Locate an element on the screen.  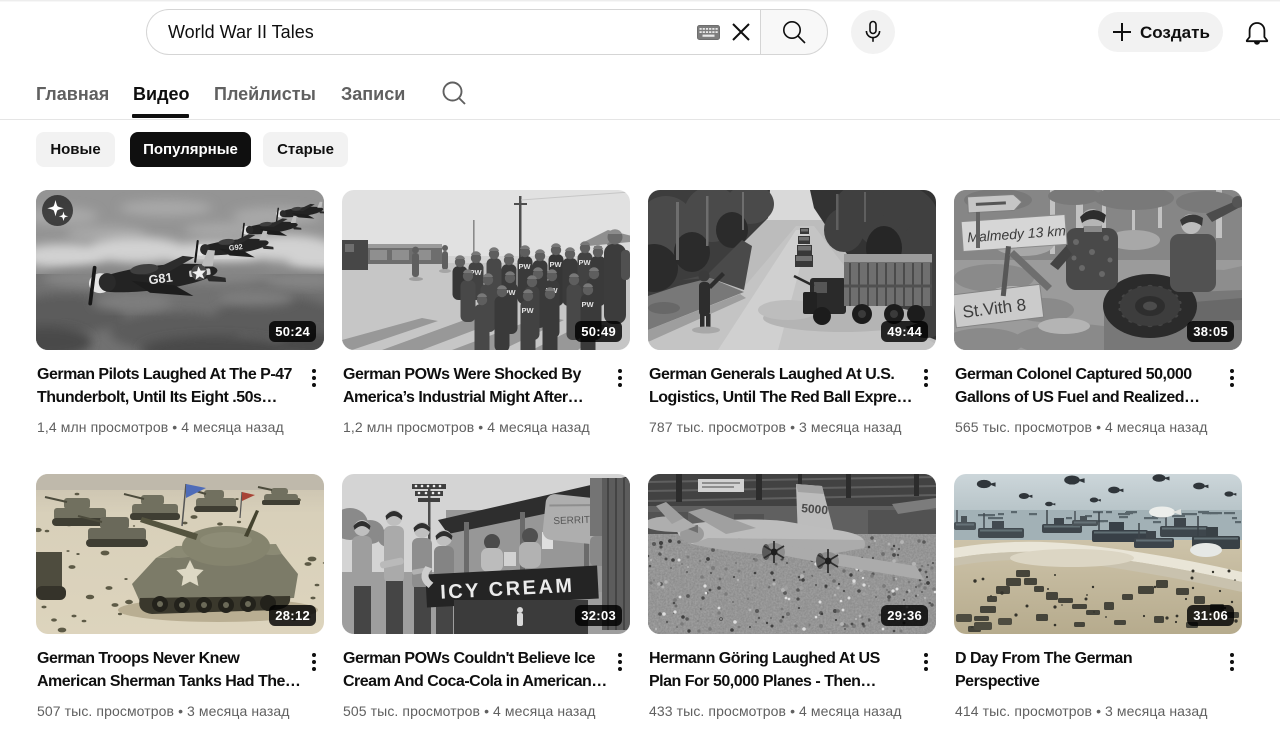
svg-text: SERRITT is located at coordinates (574, 521).